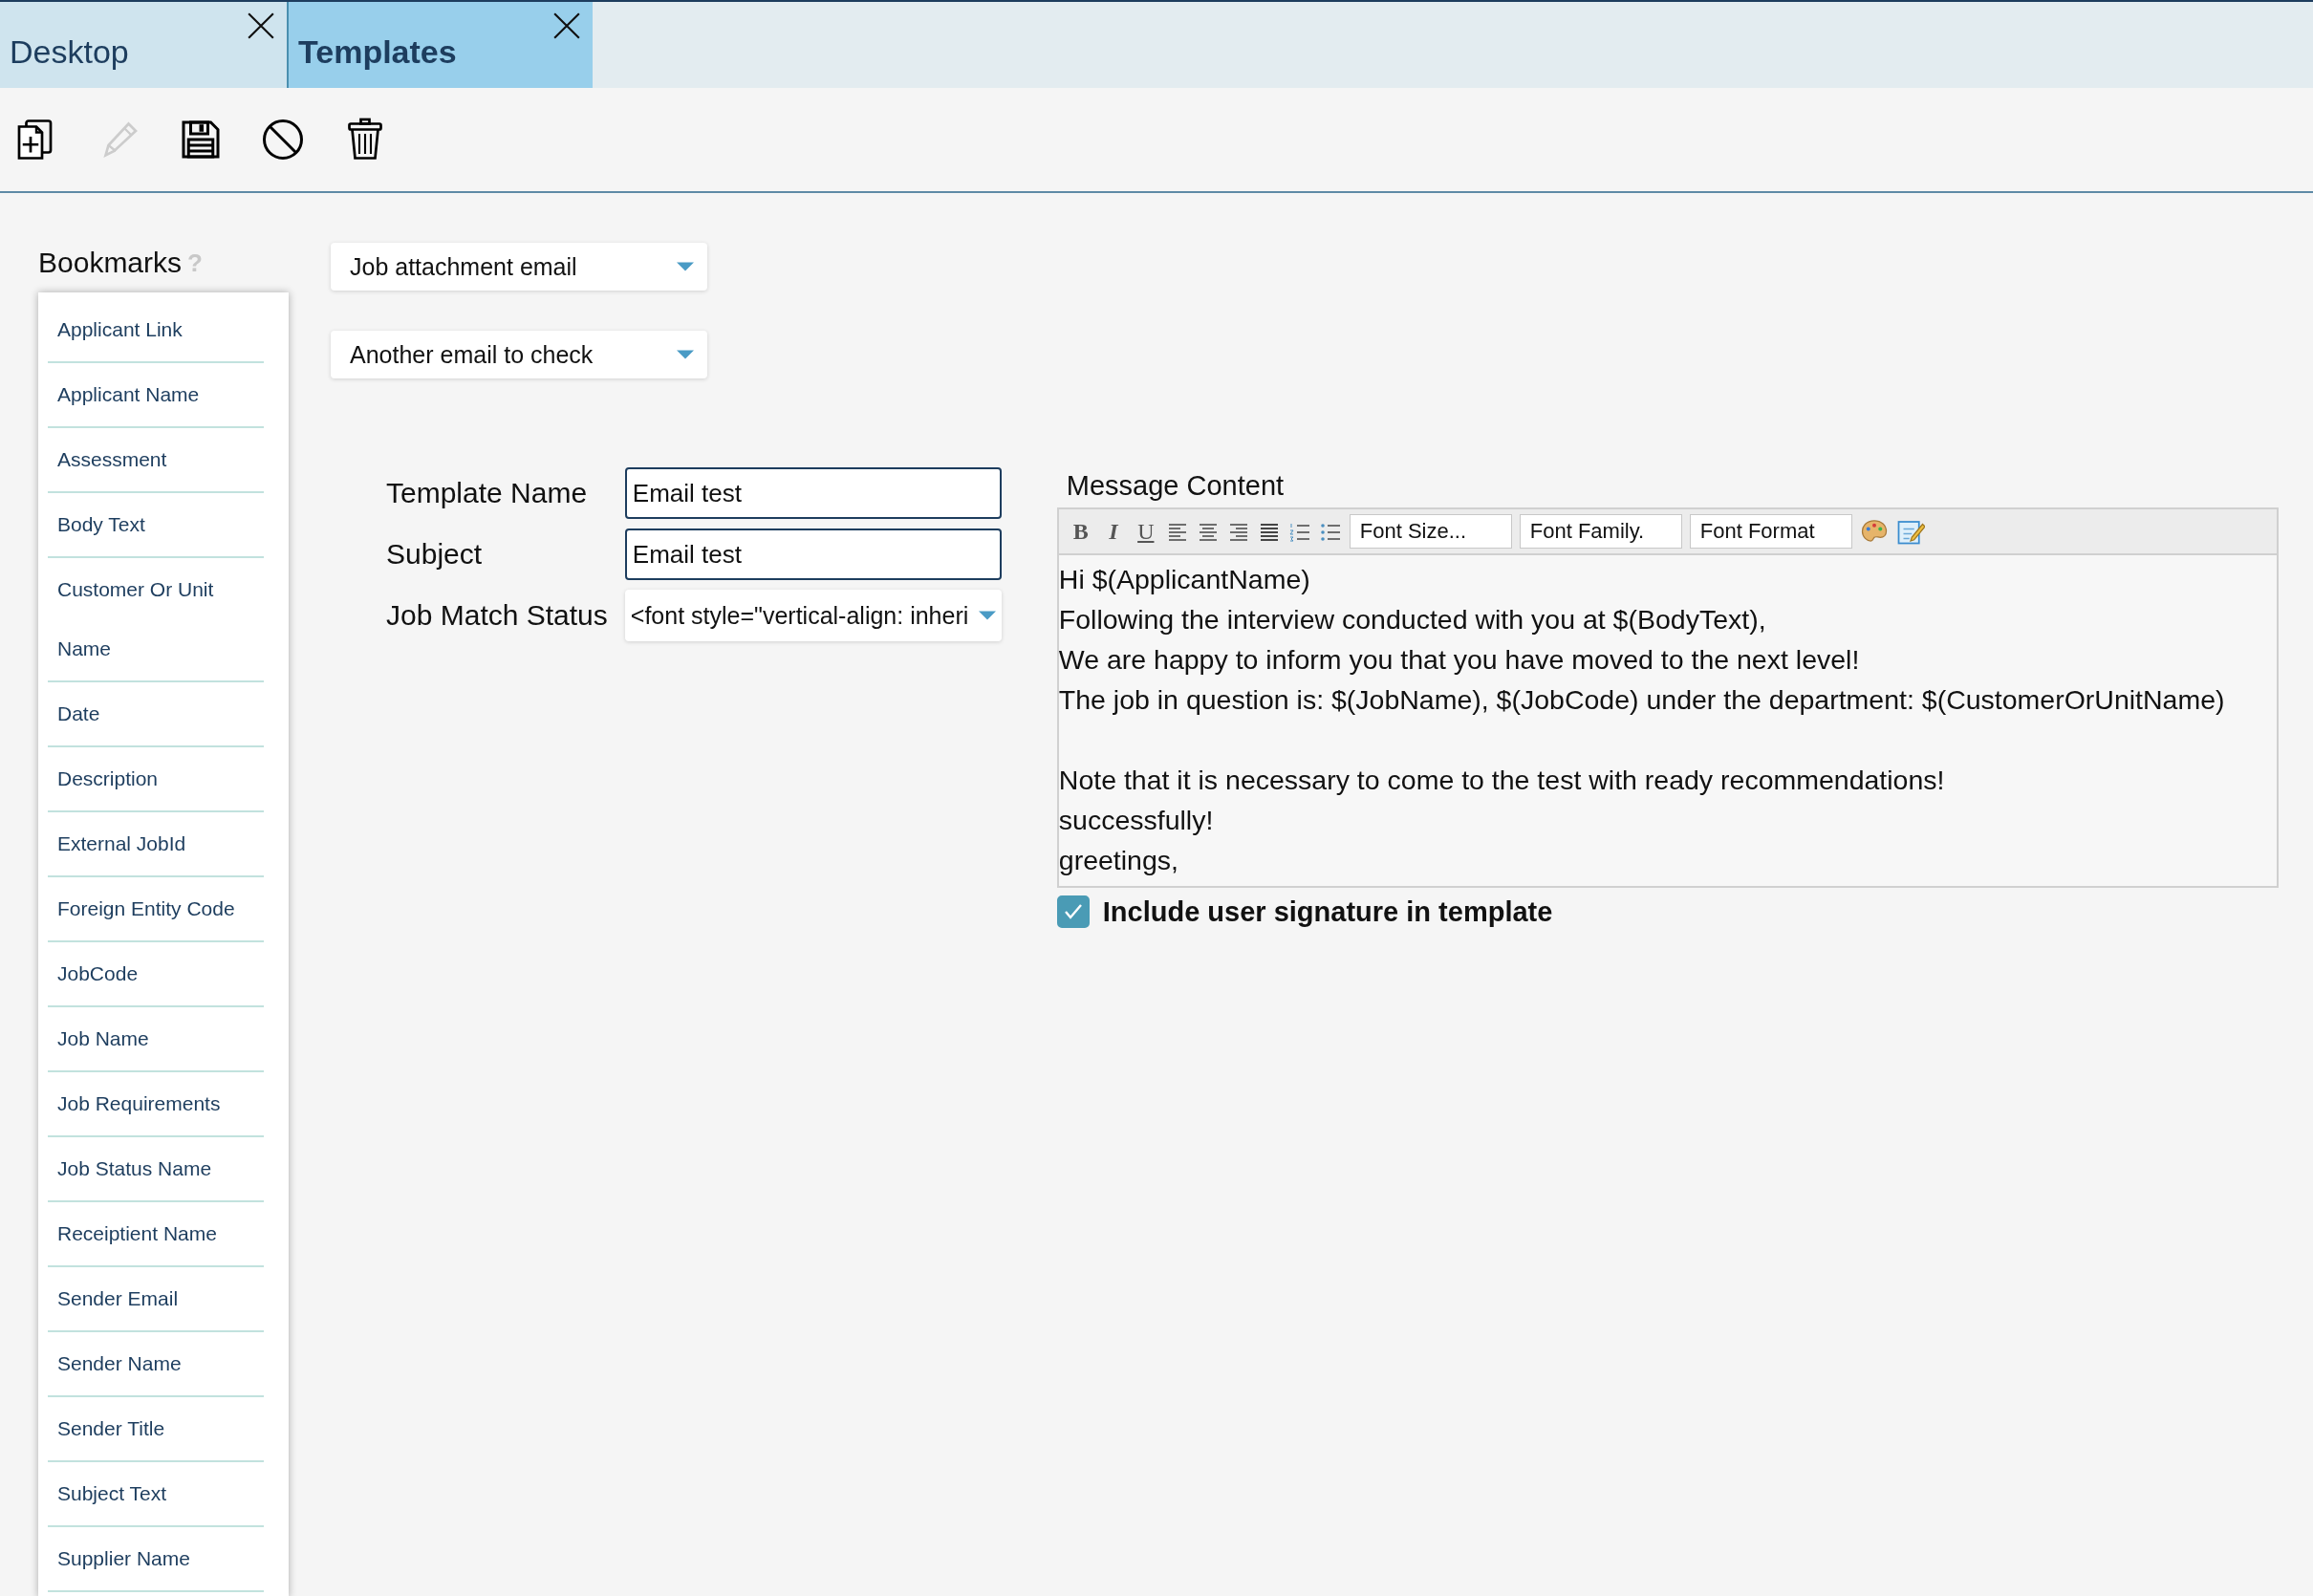 This screenshot has width=2313, height=1596. What do you see at coordinates (156, 1365) in the screenshot?
I see `bookmark-item: Sender Name` at bounding box center [156, 1365].